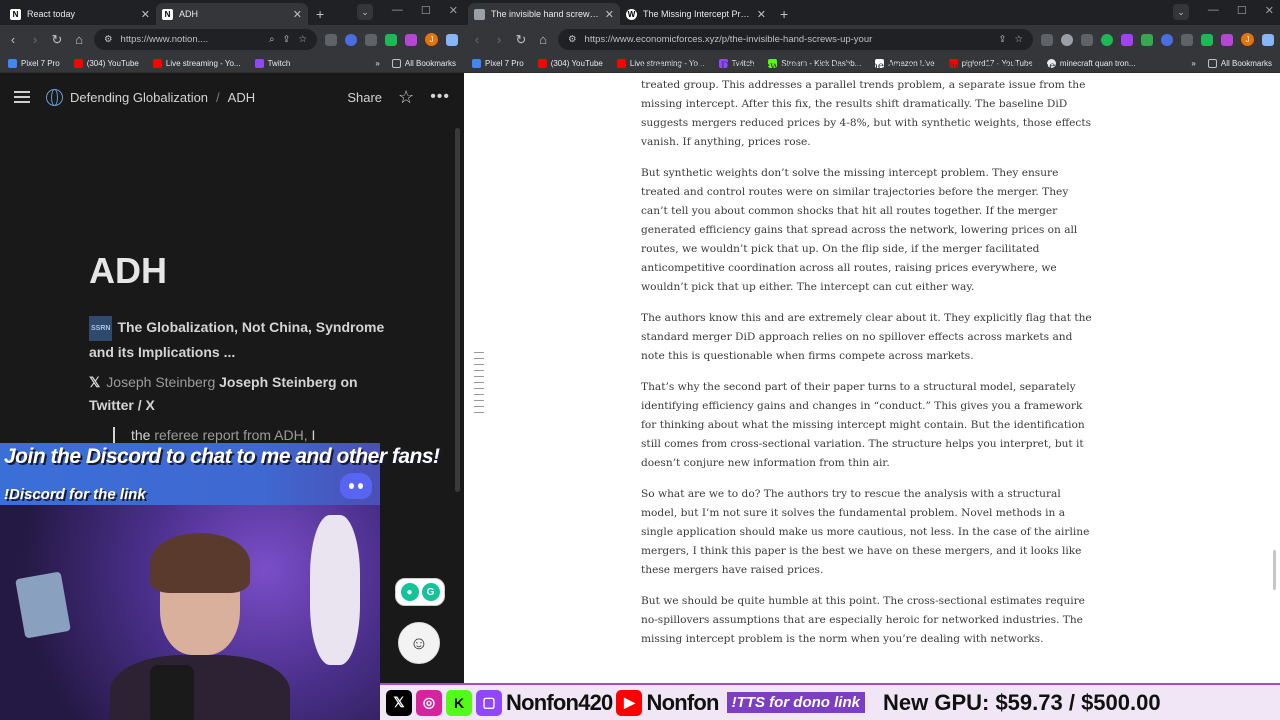 The width and height of the screenshot is (1280, 720). What do you see at coordinates (457, 310) in the screenshot?
I see `notion-scrollbar` at bounding box center [457, 310].